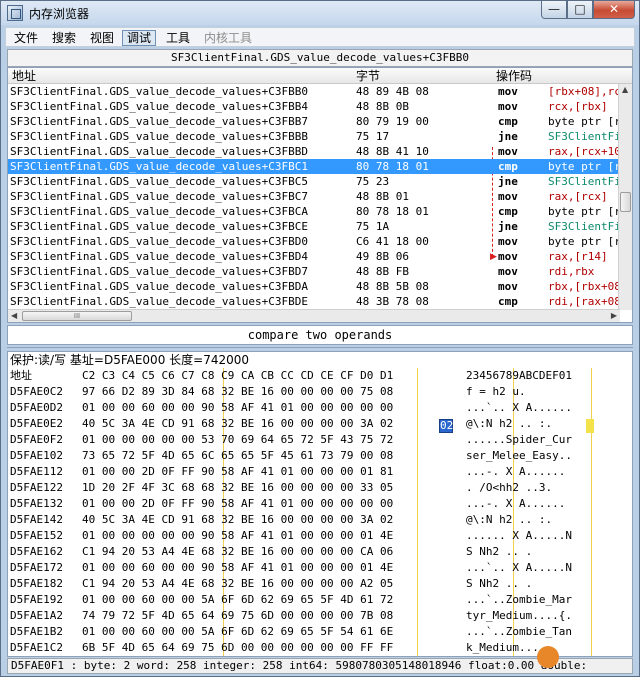 The width and height of the screenshot is (640, 677). What do you see at coordinates (178, 38) in the screenshot?
I see `menu-tools: 工具` at bounding box center [178, 38].